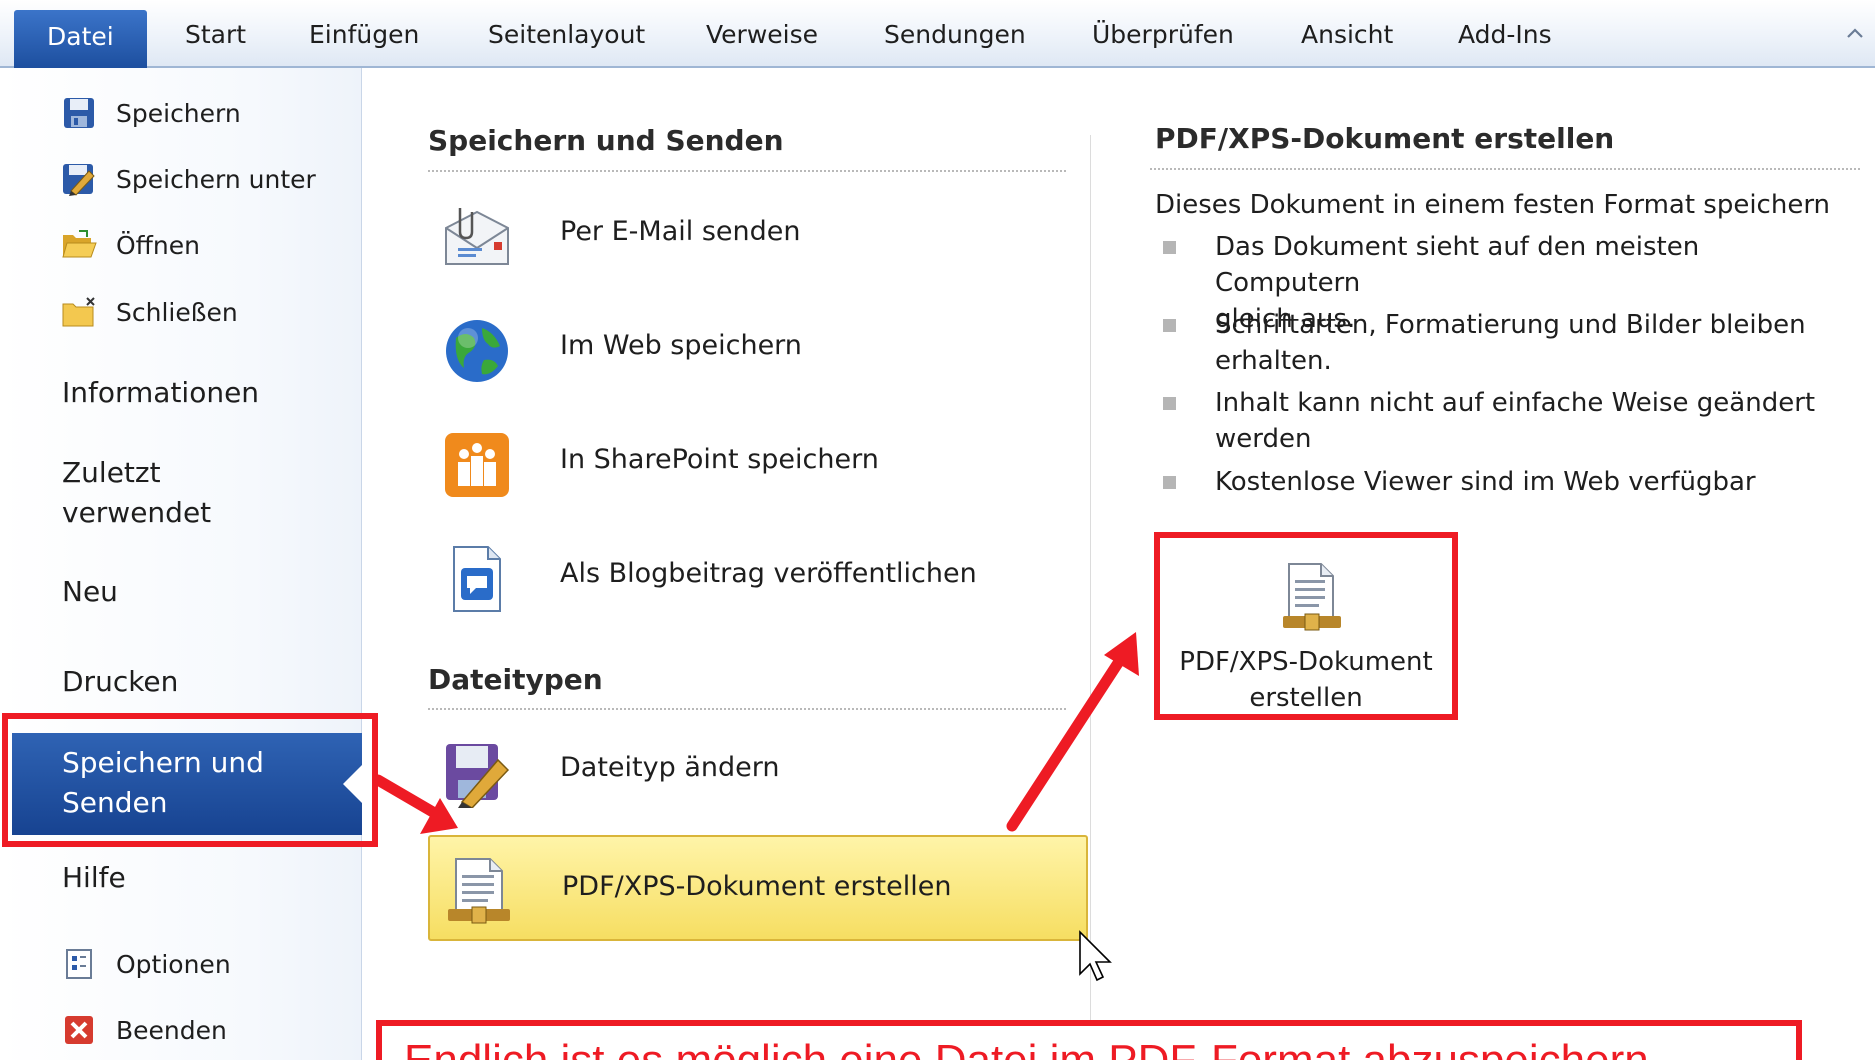  I want to click on save-as-icon, so click(79, 179).